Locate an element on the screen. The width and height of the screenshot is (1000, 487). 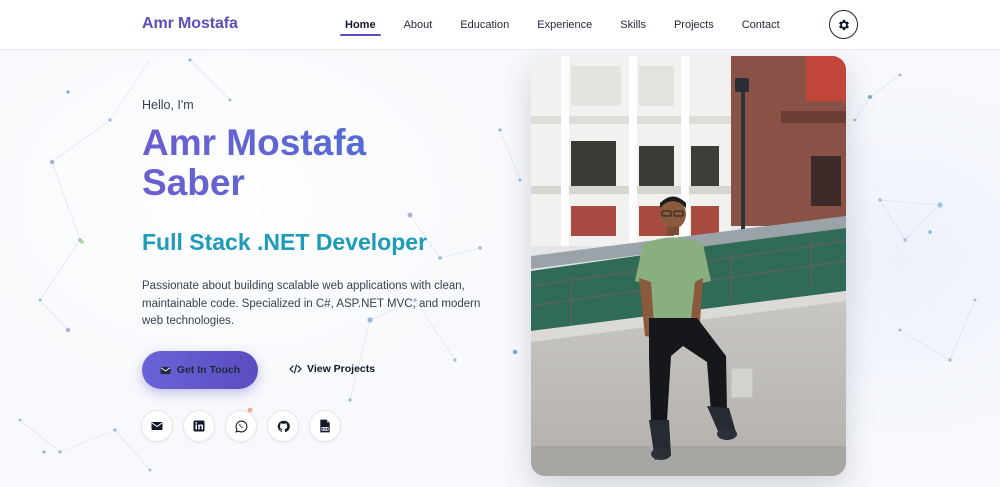
nav-link-projects: Projects is located at coordinates (694, 25).